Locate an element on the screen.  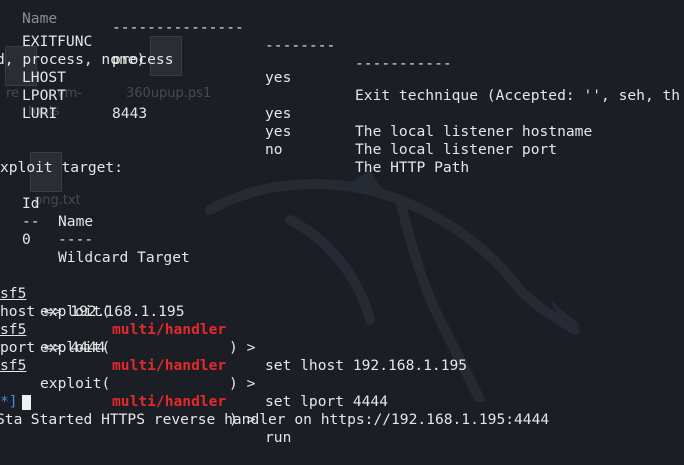
terminal-line: xploit target: is located at coordinates (342, 158).